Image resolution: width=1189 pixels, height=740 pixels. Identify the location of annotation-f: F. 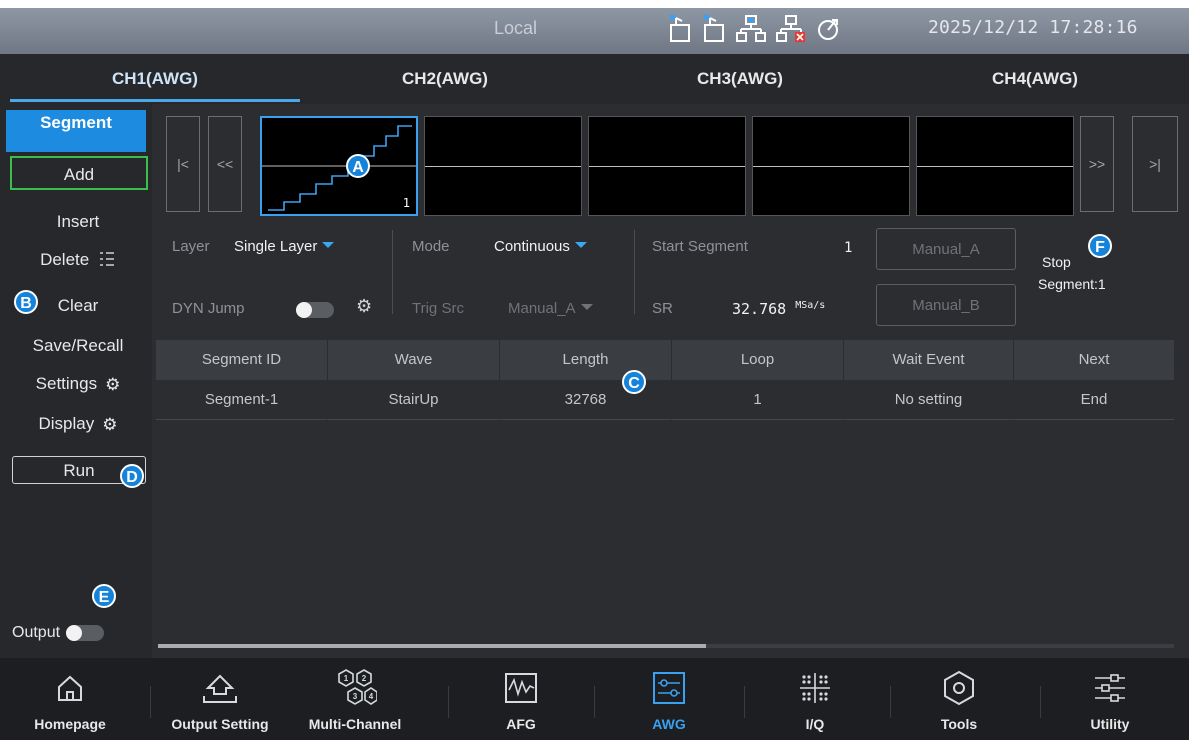
(1100, 246).